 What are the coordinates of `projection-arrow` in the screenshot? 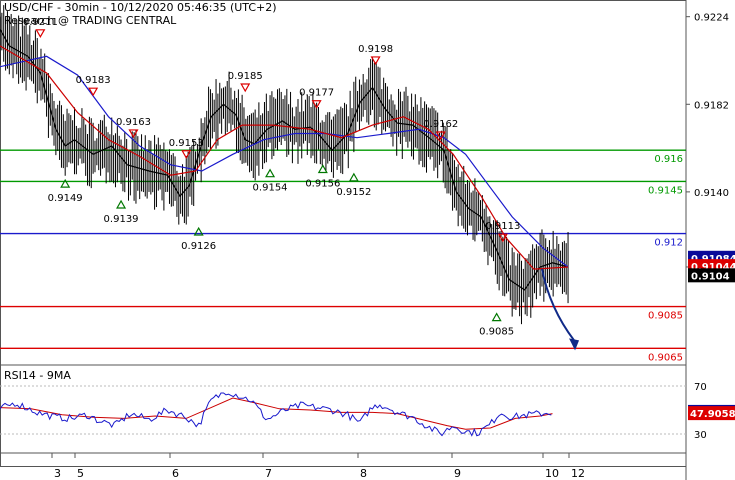 It's located at (557, 304).